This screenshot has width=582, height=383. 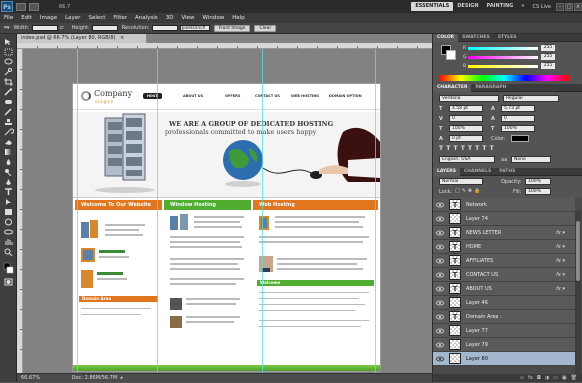 What do you see at coordinates (82, 38) in the screenshot?
I see `document-tab: index.psd @ 66.7% (Layer 80, RGB/8) ×` at bounding box center [82, 38].